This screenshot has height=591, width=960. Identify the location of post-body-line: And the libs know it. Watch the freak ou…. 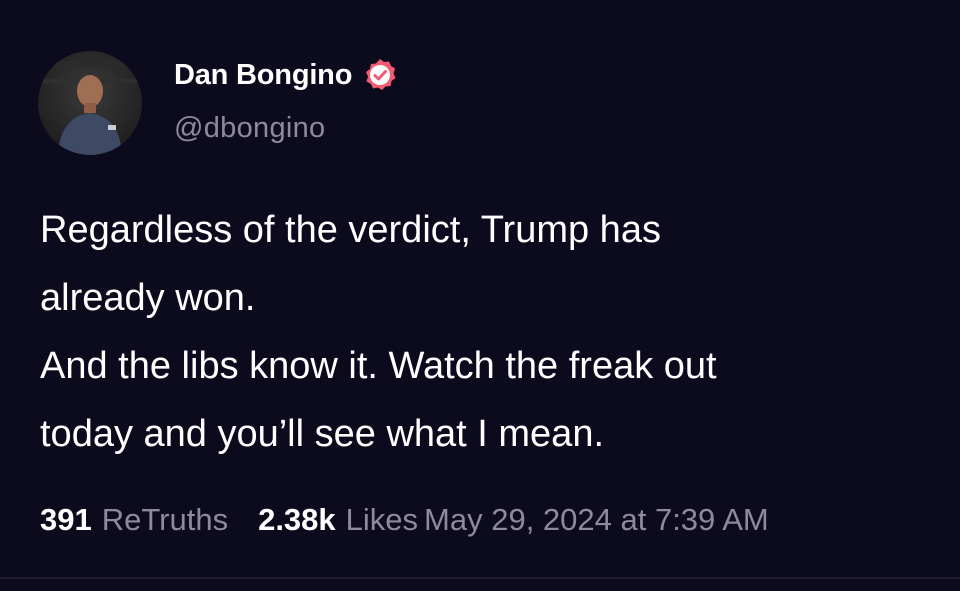
(378, 366).